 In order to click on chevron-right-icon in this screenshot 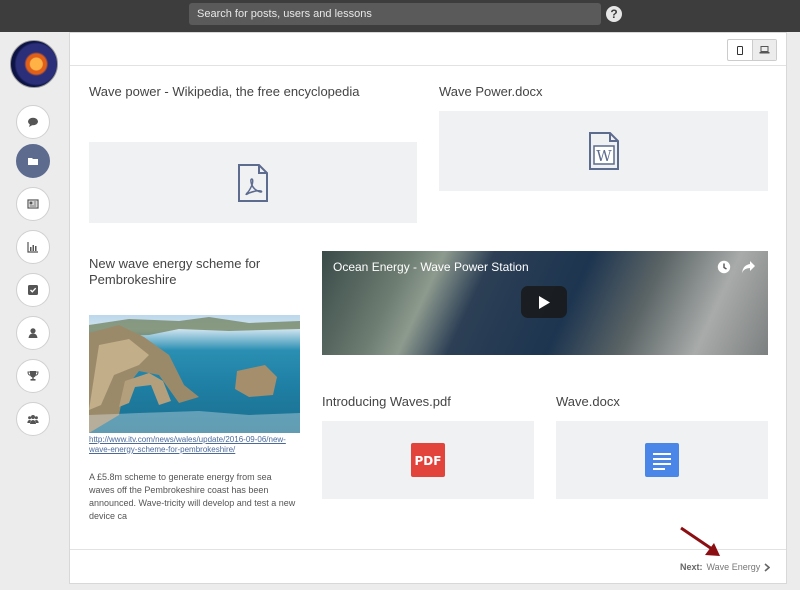, I will do `click(767, 567)`.